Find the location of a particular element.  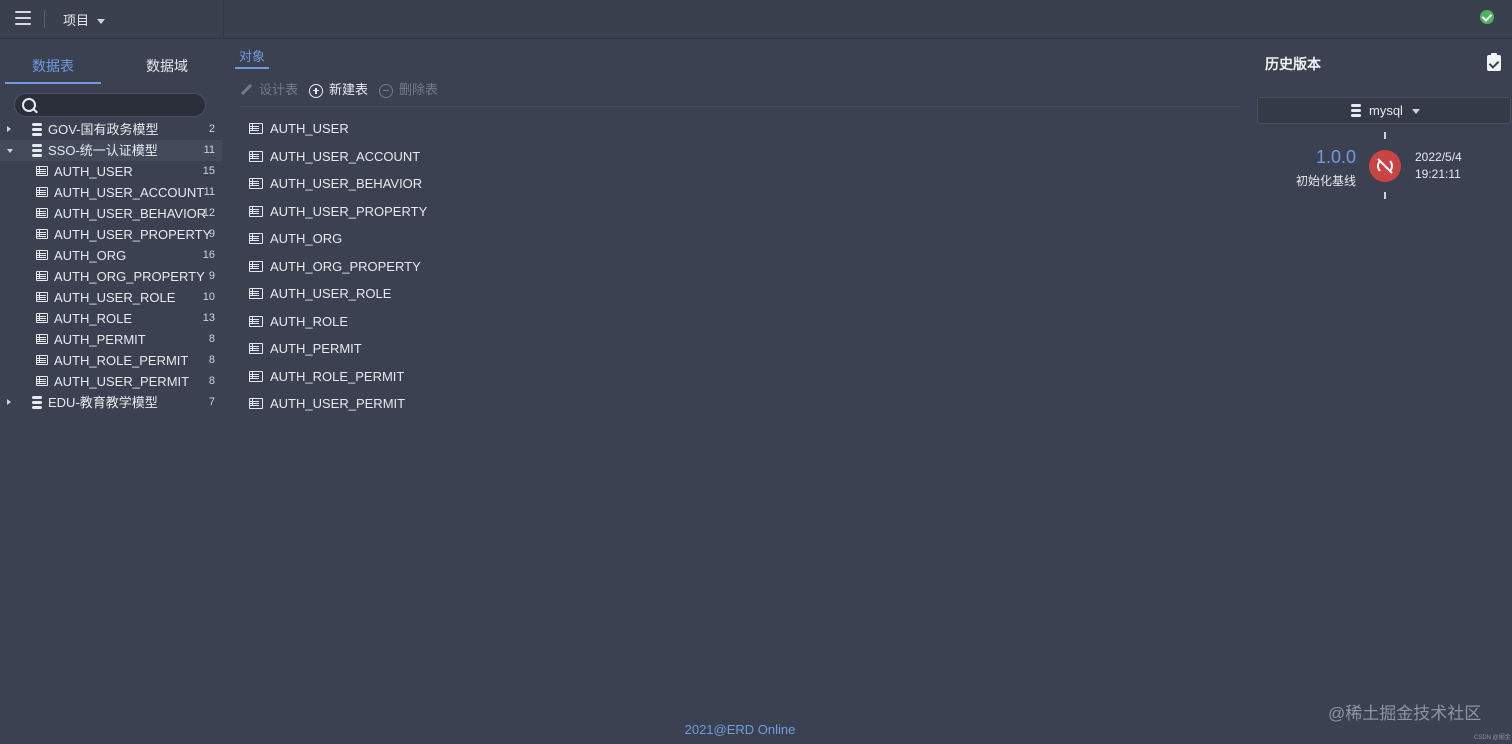

caret-down-icon is located at coordinates (10, 151).